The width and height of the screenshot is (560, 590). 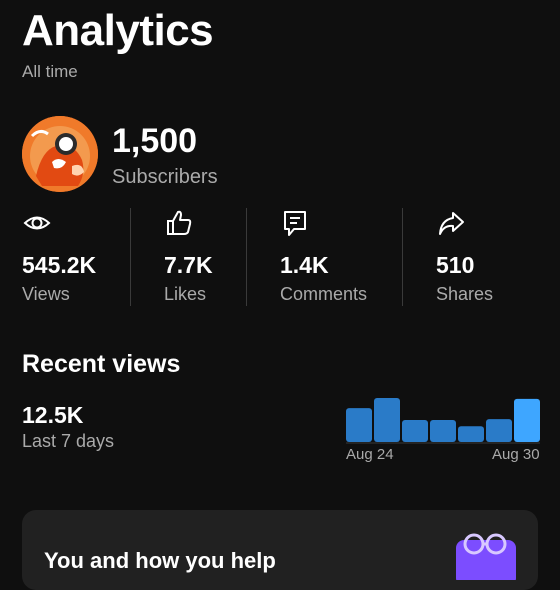 What do you see at coordinates (37, 223) in the screenshot?
I see `eye-icon` at bounding box center [37, 223].